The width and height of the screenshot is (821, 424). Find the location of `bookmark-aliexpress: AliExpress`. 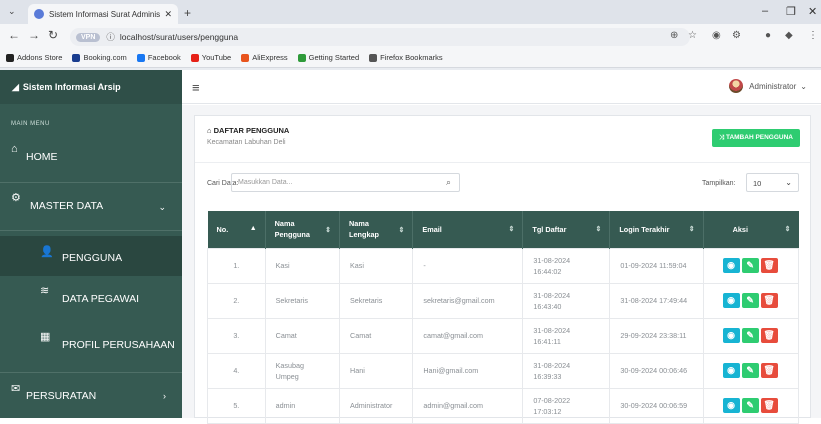

bookmark-aliexpress: AliExpress is located at coordinates (264, 57).